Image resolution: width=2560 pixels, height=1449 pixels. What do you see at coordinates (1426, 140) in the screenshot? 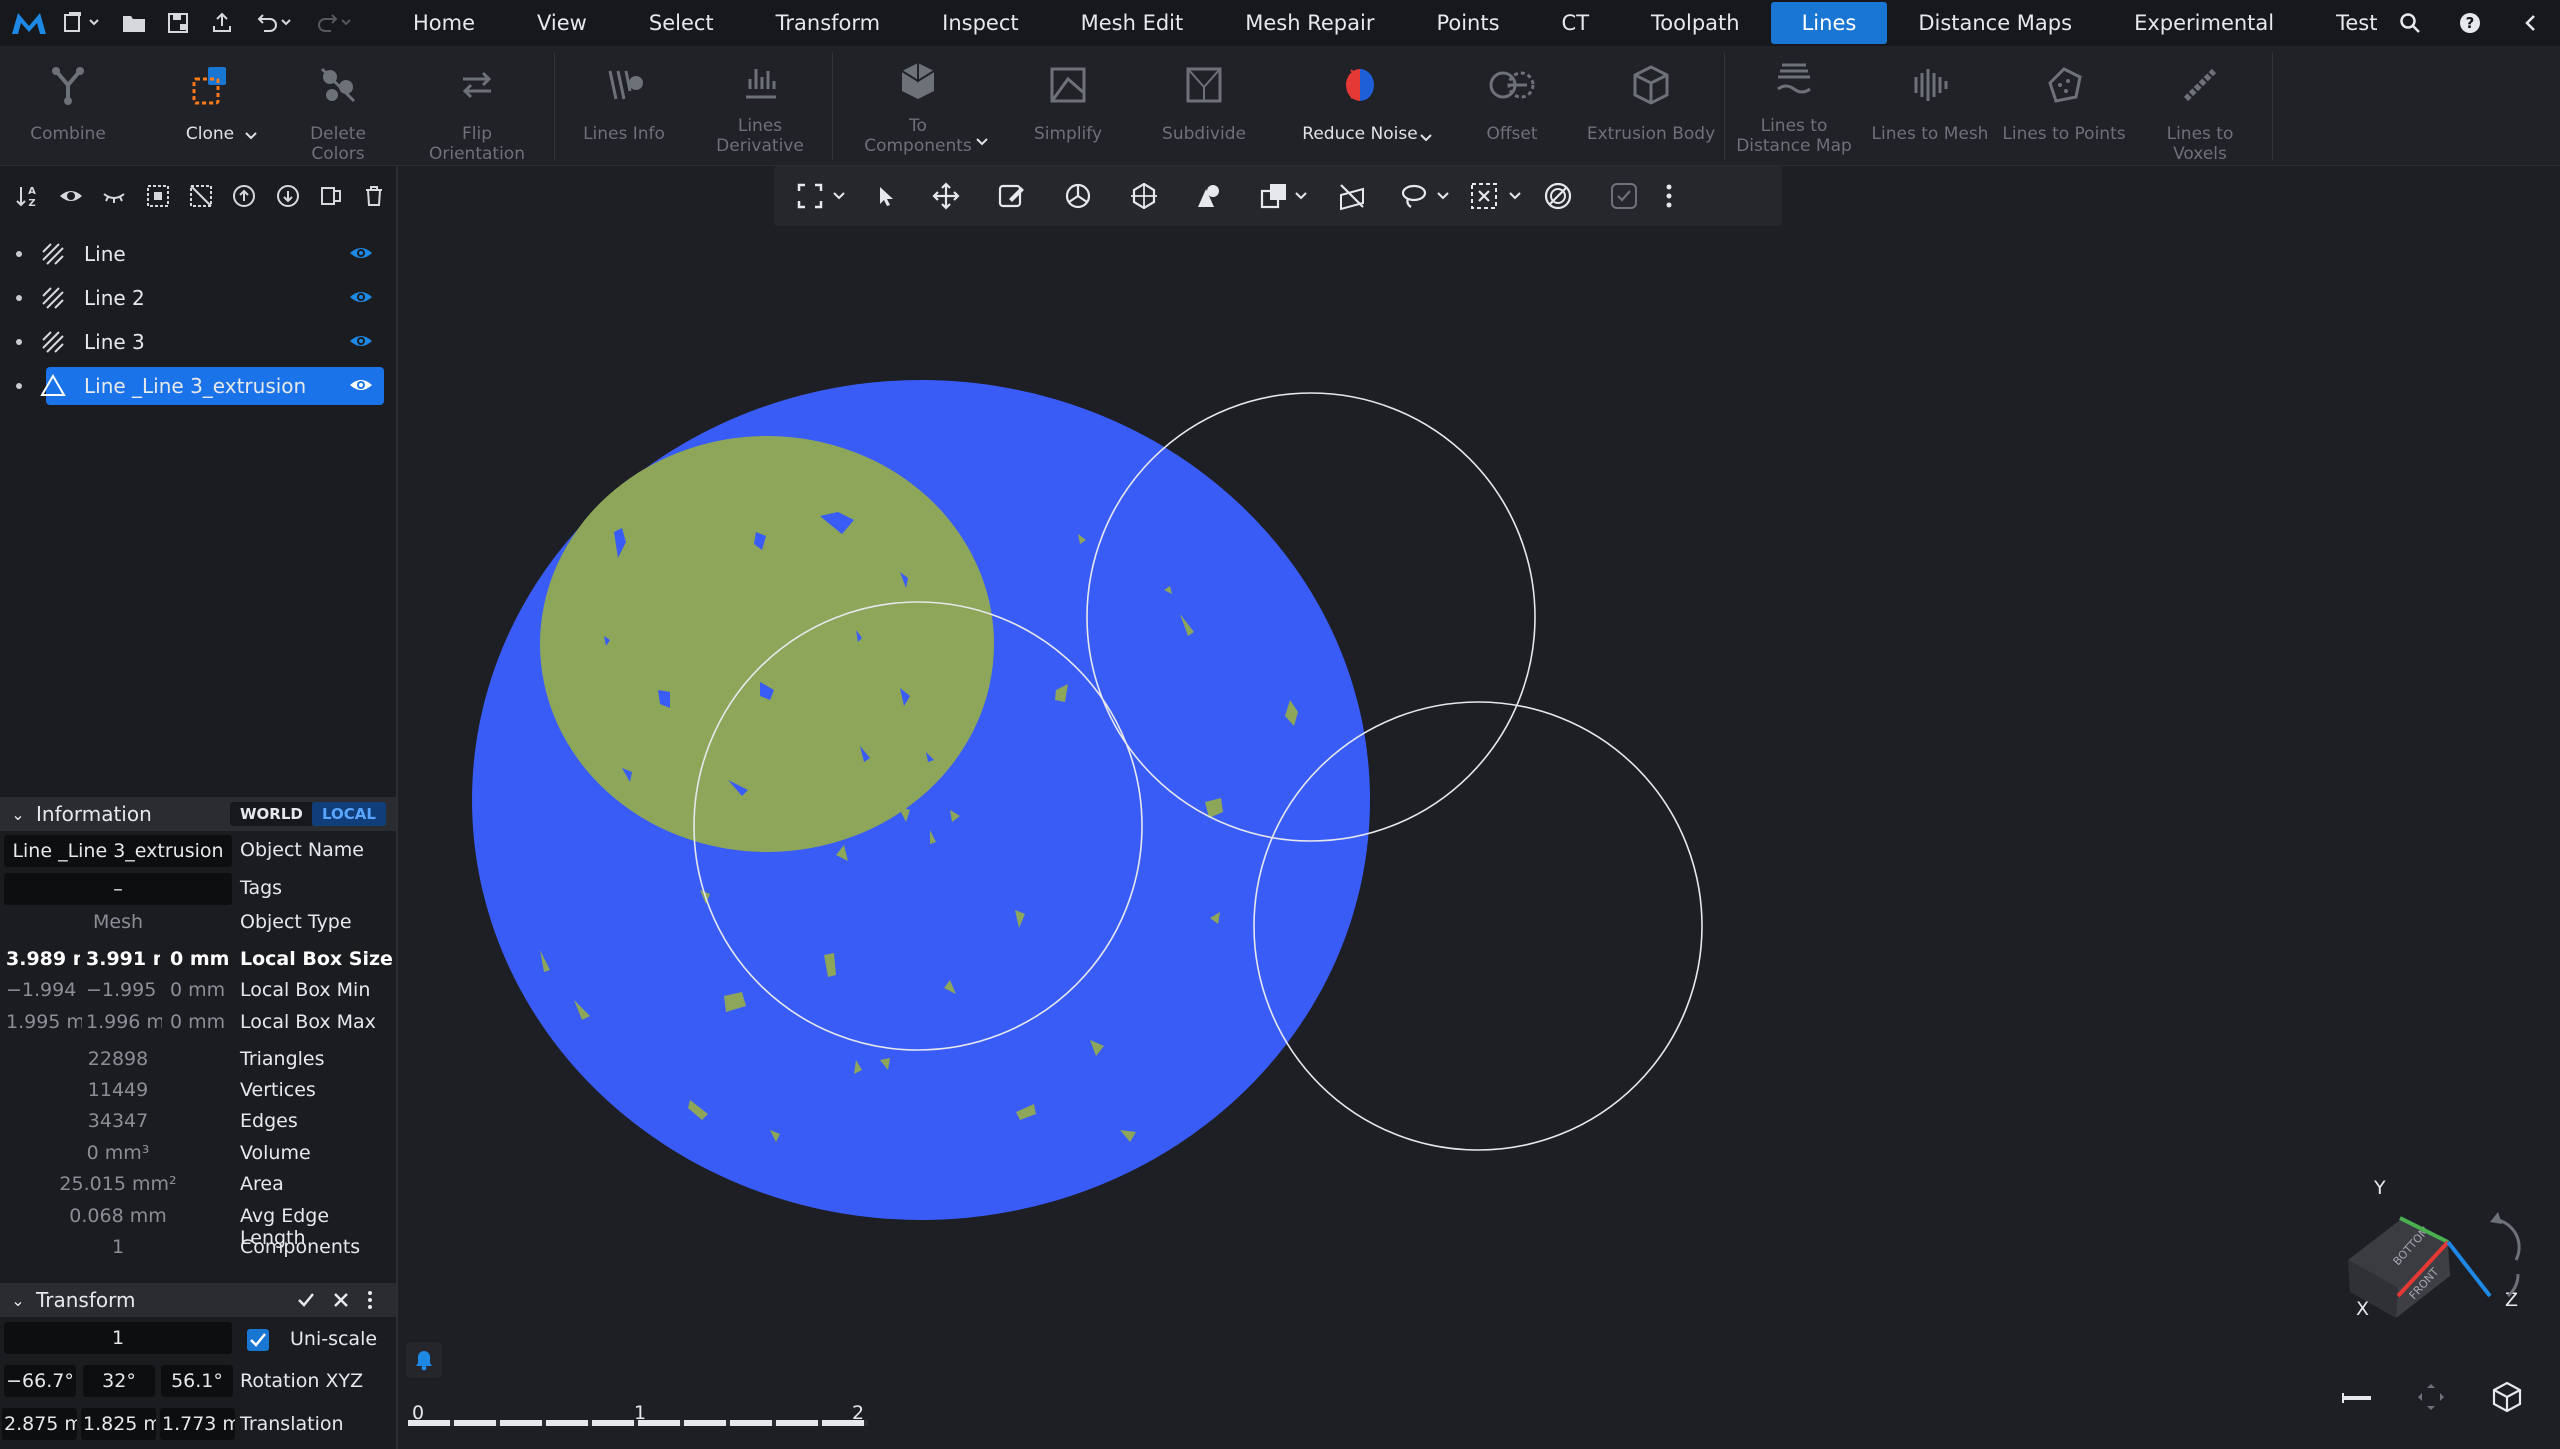
I see `reduce-noise-dropdown-icon` at bounding box center [1426, 140].